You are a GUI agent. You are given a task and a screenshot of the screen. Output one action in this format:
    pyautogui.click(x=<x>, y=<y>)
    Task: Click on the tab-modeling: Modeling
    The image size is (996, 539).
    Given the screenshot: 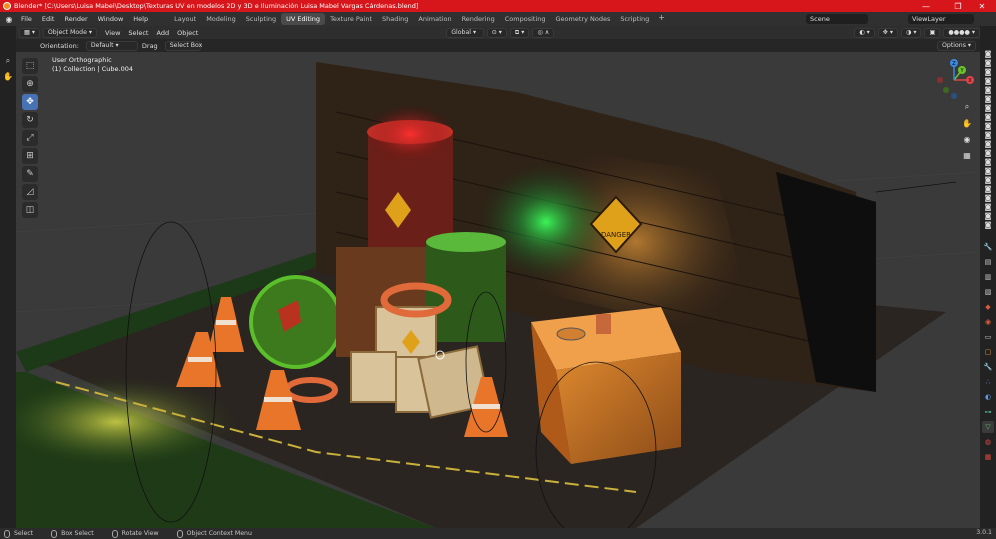 What is the action you would take?
    pyautogui.click(x=221, y=19)
    